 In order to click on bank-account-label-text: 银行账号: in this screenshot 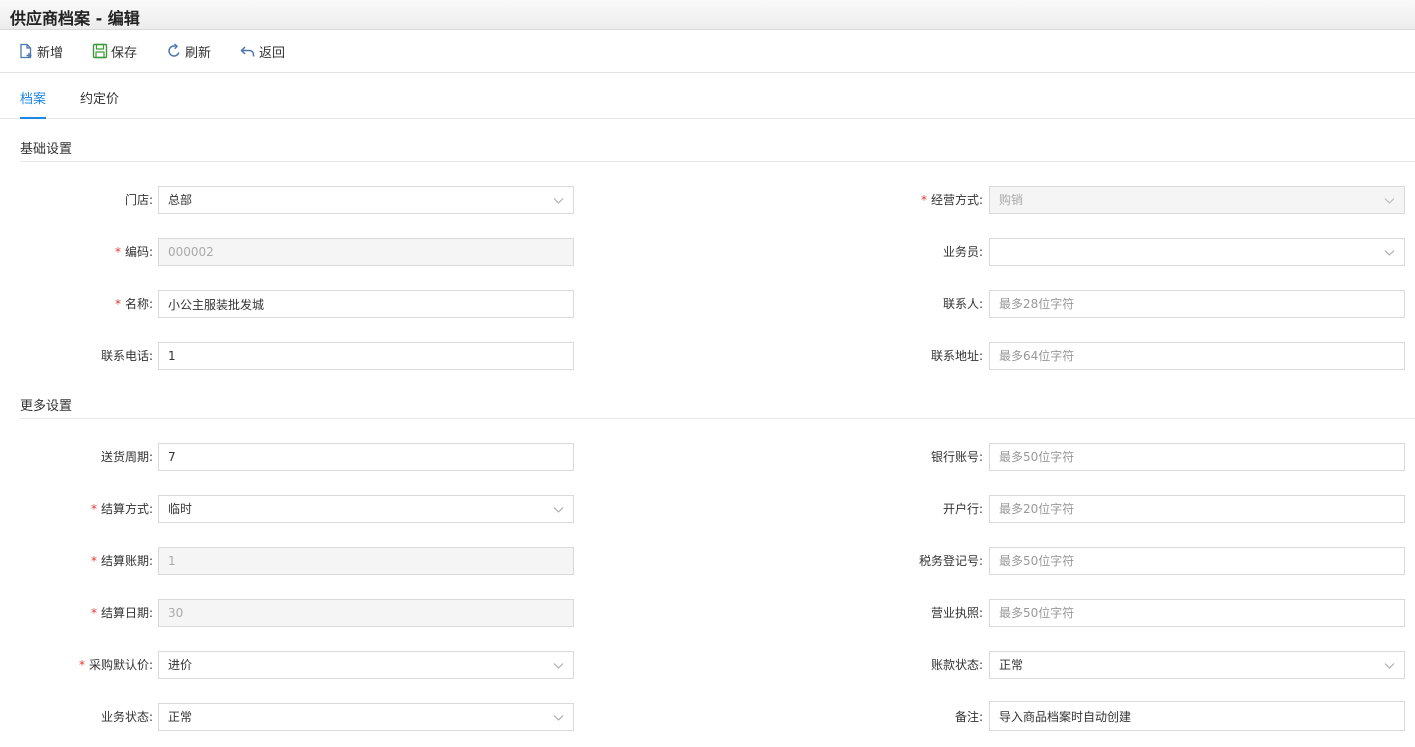, I will do `click(956, 457)`.